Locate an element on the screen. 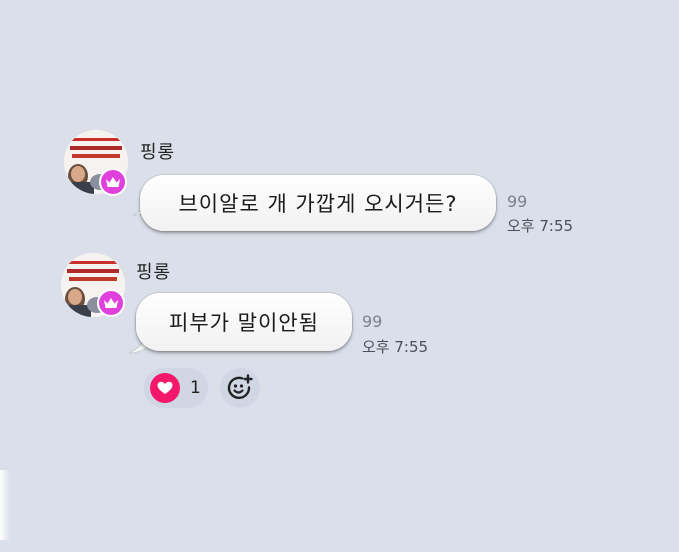 The width and height of the screenshot is (679, 552). add-emoji-icon is located at coordinates (240, 387).